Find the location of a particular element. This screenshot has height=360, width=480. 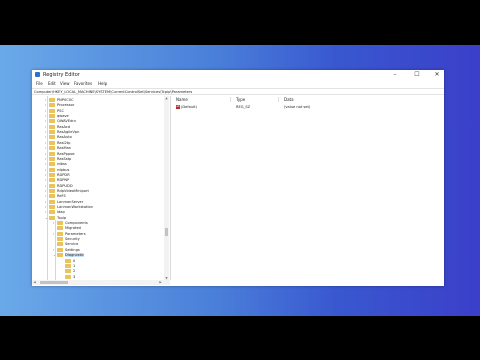

close-button: ✕ is located at coordinates (437, 75).